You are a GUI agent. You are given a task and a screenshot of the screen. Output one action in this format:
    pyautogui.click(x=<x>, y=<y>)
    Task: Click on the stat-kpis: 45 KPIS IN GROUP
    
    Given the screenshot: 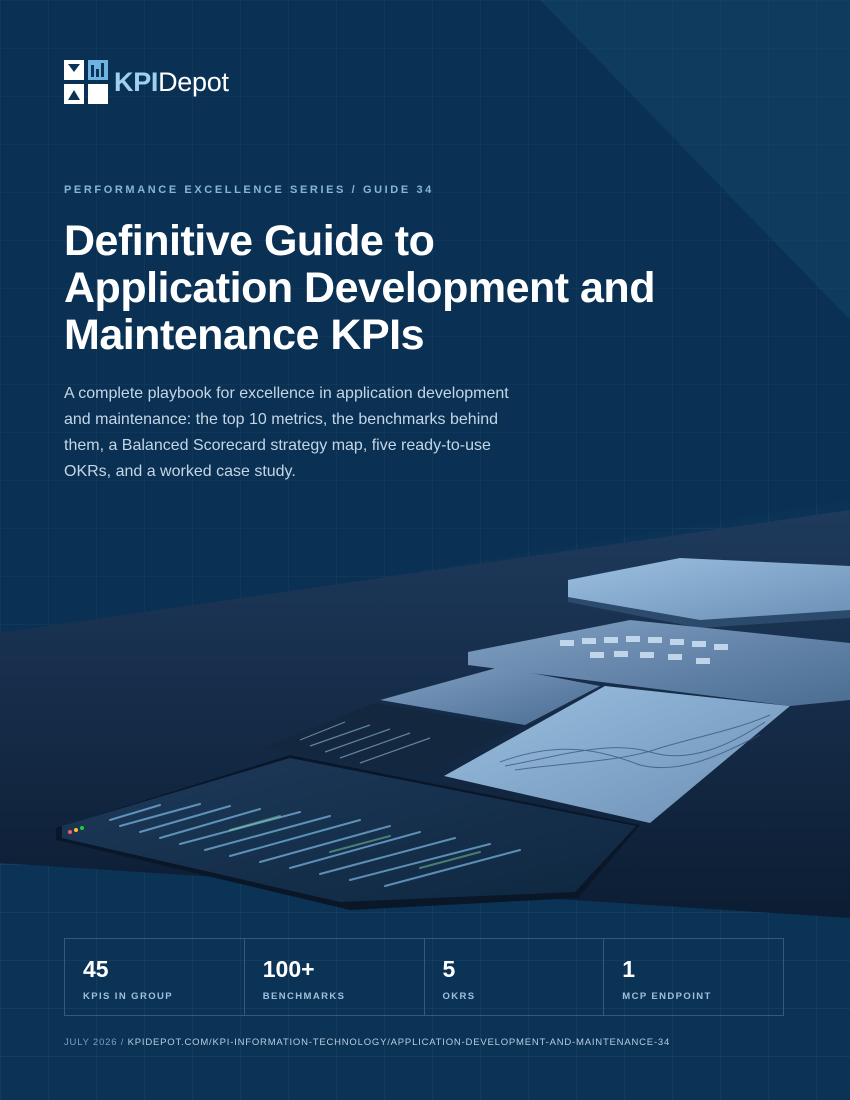 What is the action you would take?
    pyautogui.click(x=155, y=977)
    